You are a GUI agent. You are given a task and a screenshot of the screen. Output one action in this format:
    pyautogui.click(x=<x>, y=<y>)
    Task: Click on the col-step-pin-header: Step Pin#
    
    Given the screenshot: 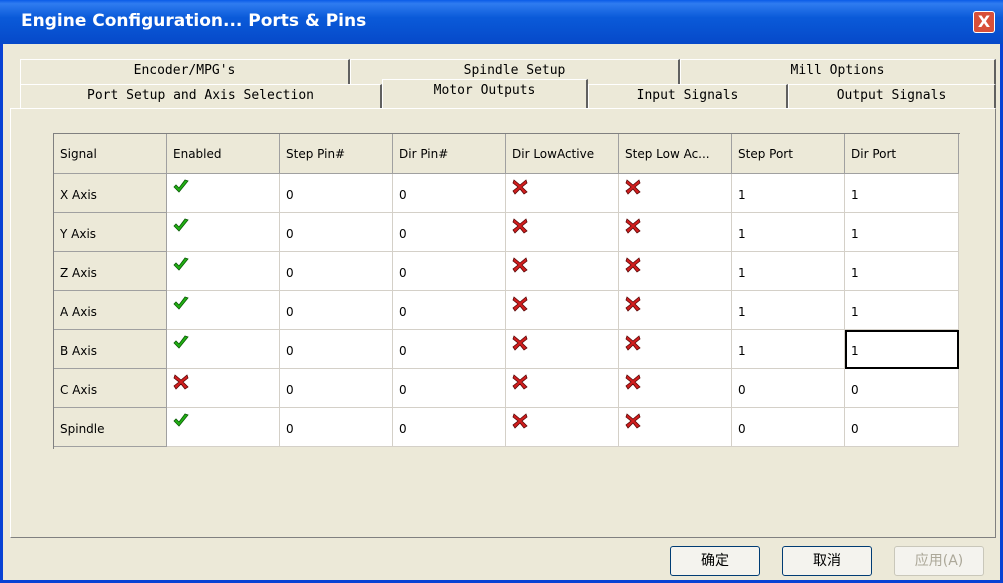 What is the action you would take?
    pyautogui.click(x=336, y=154)
    